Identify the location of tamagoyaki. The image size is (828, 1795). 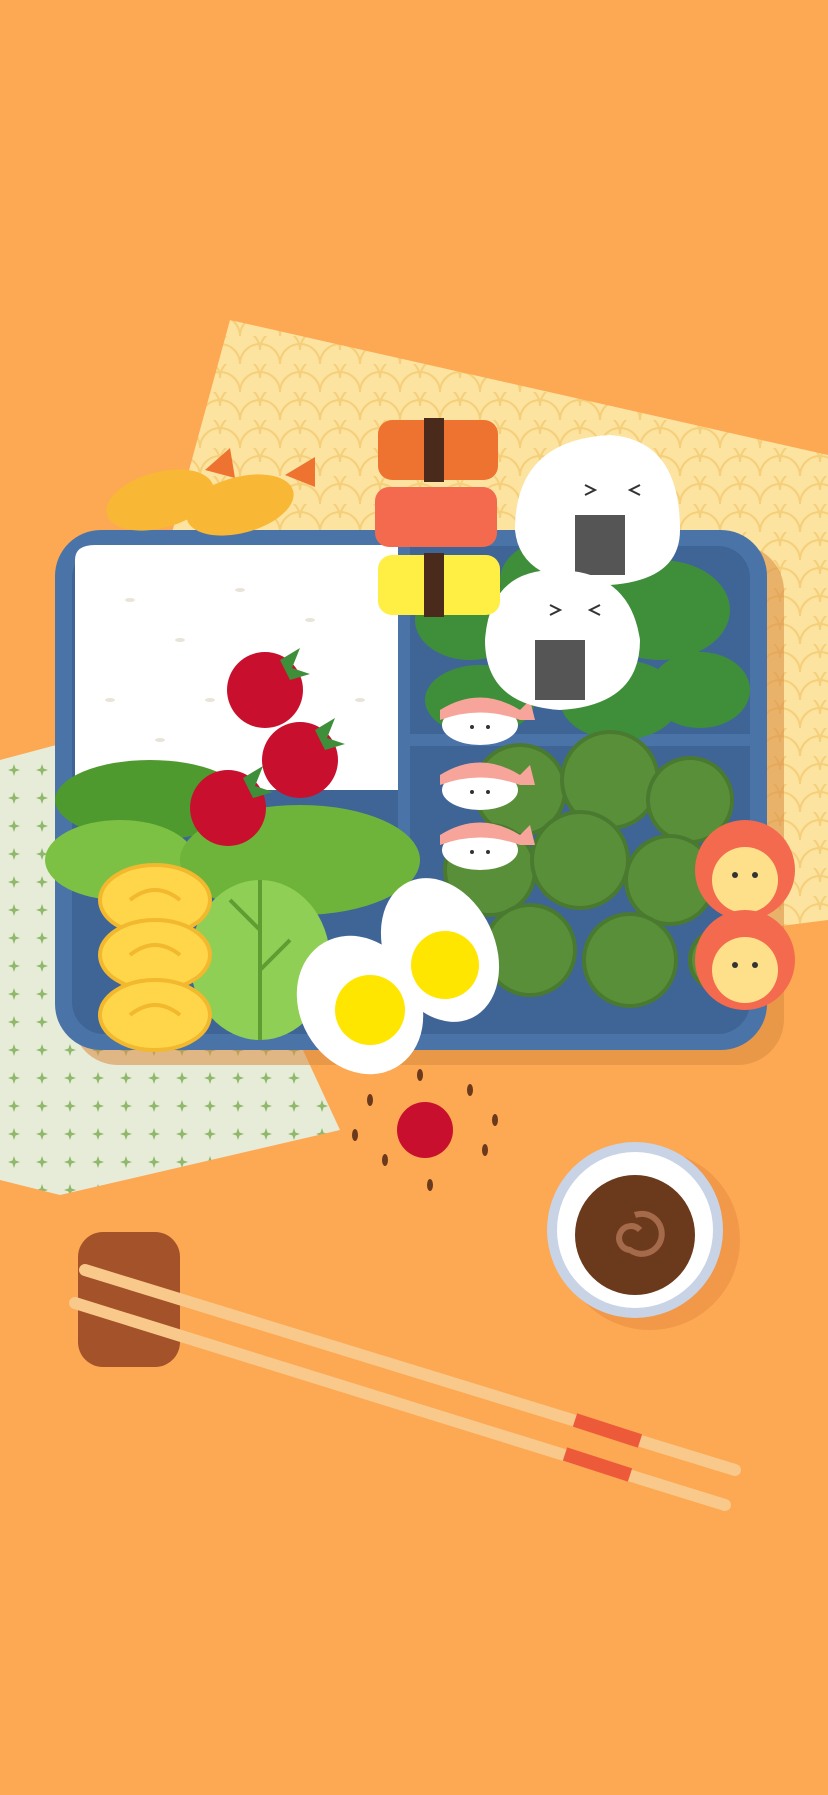
(155, 957).